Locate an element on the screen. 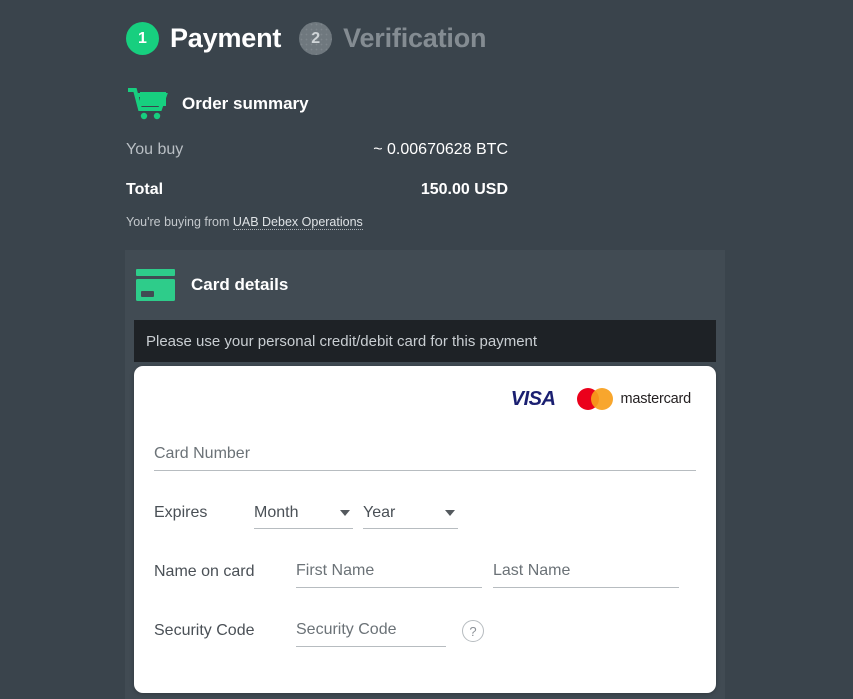 The height and width of the screenshot is (699, 853). total-label: Total is located at coordinates (145, 189).